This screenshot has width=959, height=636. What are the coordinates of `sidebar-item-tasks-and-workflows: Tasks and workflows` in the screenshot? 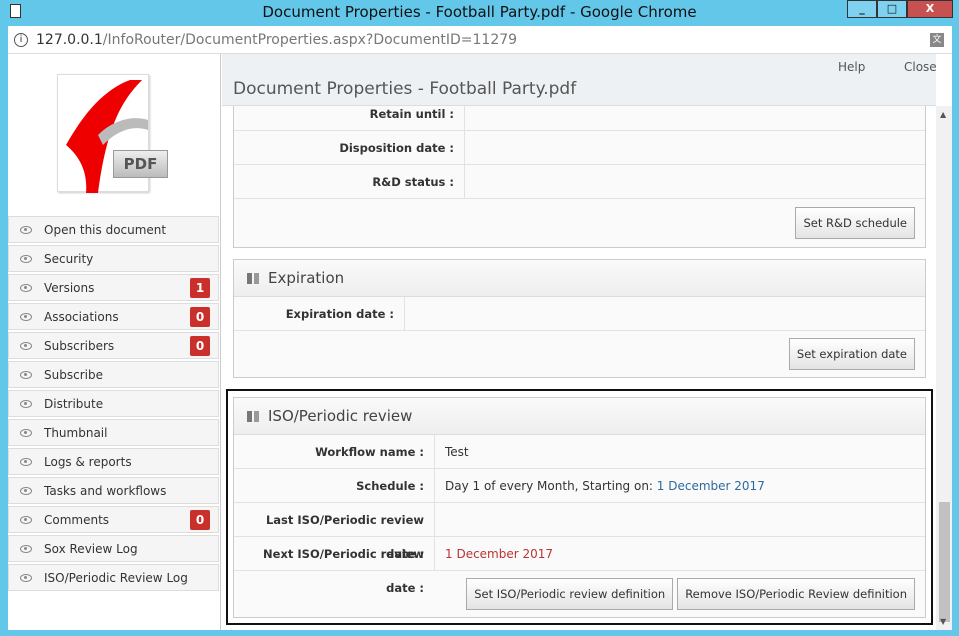 It's located at (113, 490).